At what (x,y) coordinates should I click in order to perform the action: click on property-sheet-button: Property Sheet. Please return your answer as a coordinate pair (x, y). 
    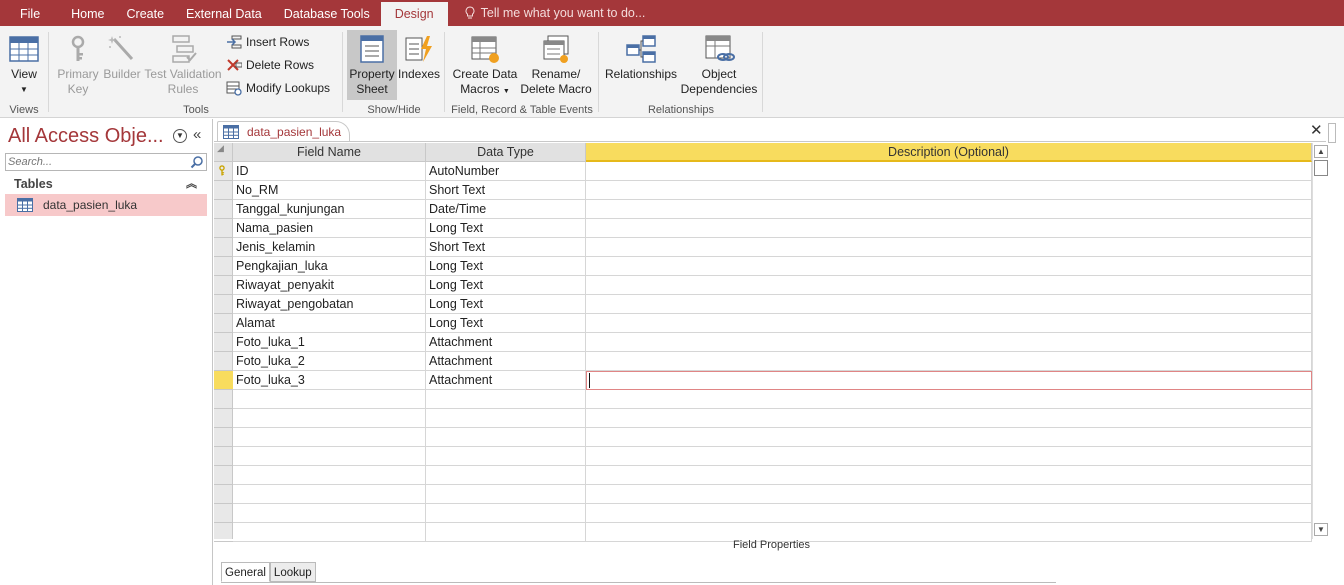
    Looking at the image, I should click on (372, 65).